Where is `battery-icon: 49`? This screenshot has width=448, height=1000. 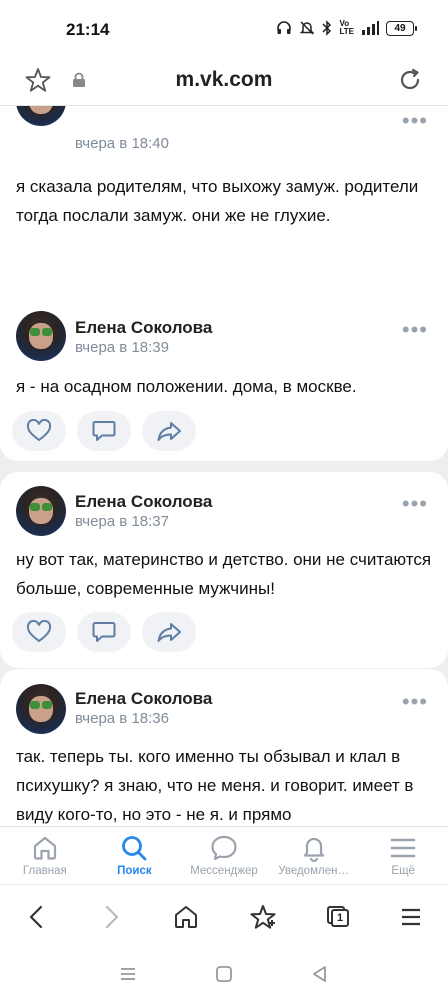
battery-icon: 49 is located at coordinates (401, 28).